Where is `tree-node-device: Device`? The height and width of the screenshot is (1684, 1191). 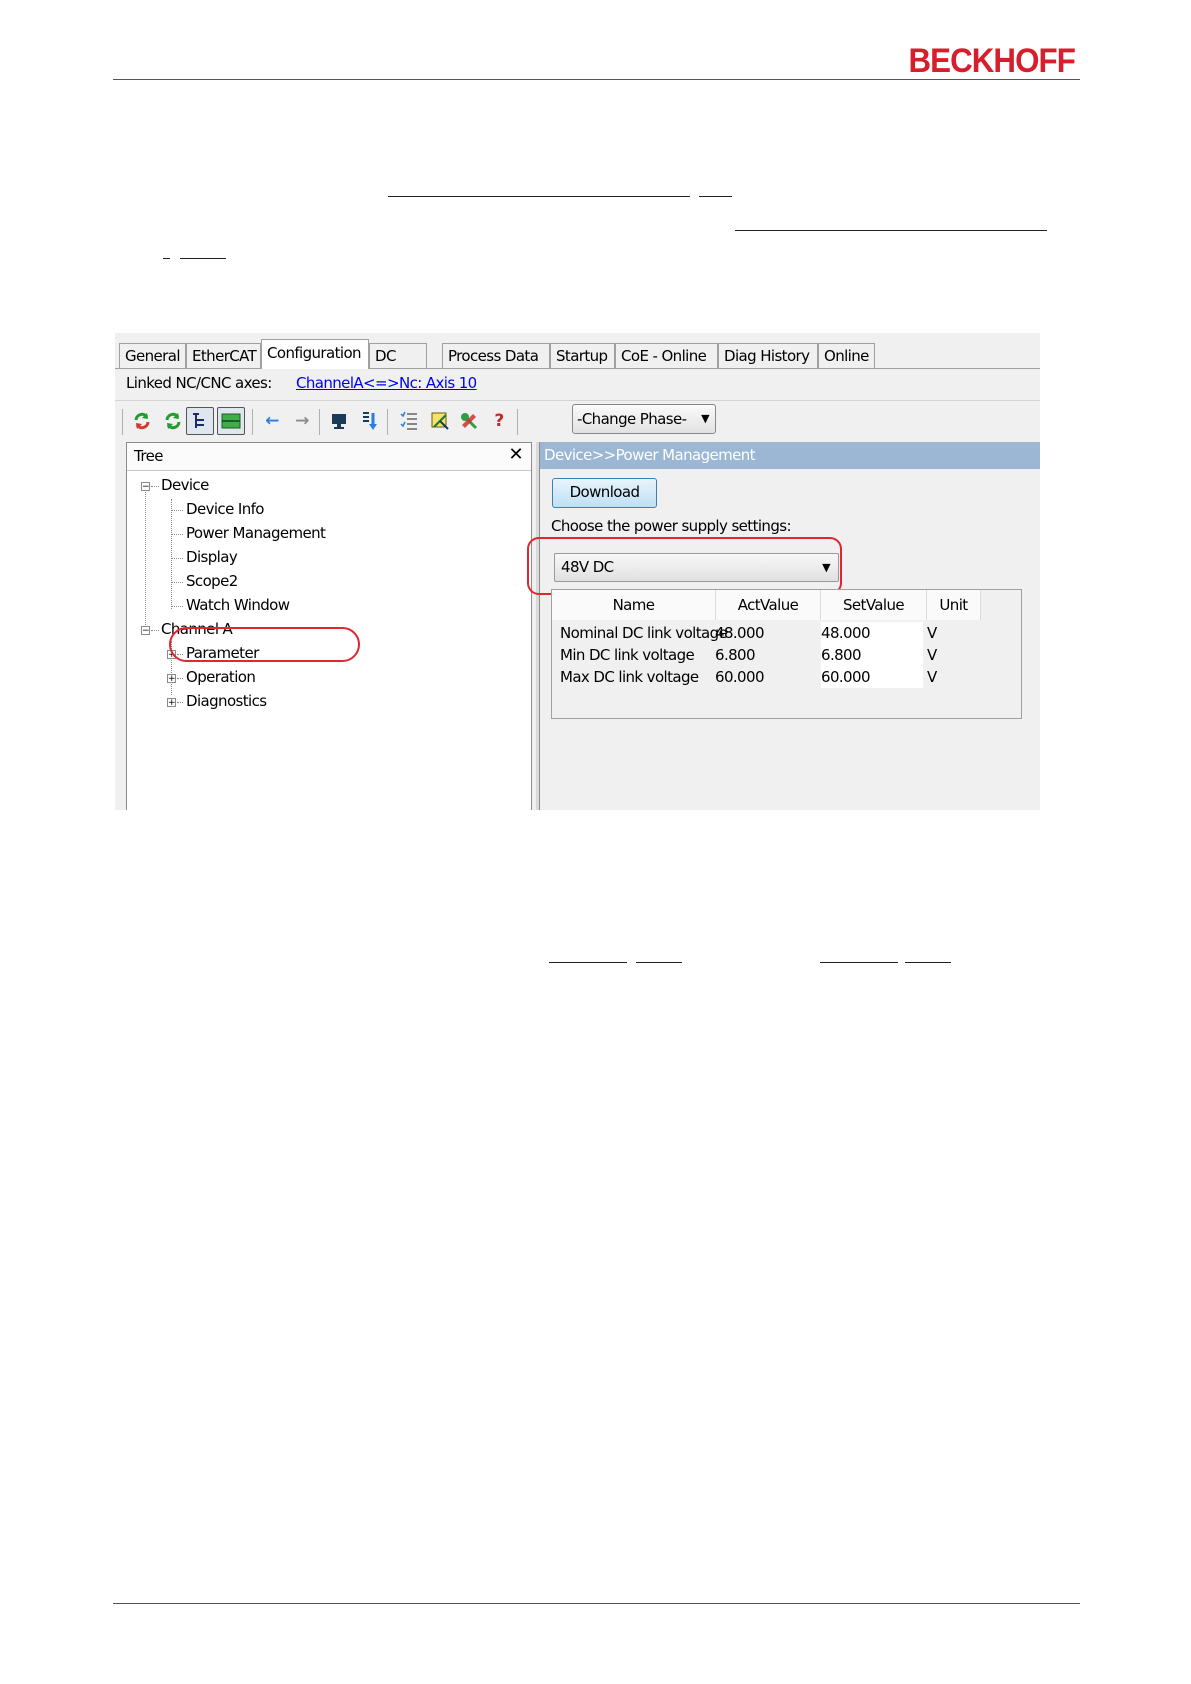 tree-node-device: Device is located at coordinates (185, 485).